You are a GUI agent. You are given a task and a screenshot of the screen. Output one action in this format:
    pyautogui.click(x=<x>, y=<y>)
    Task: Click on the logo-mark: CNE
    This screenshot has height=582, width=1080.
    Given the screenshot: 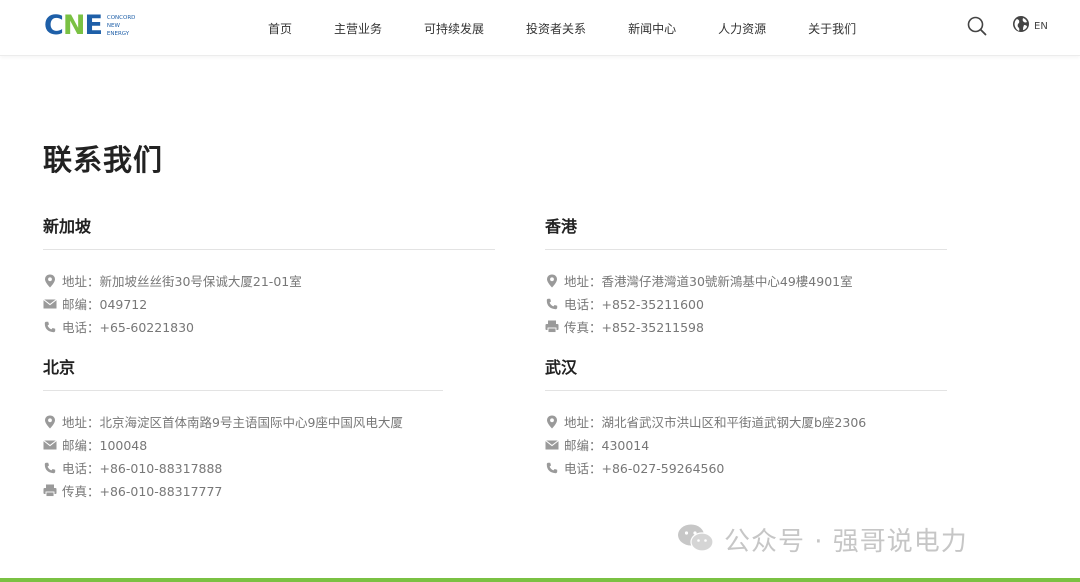 What is the action you would take?
    pyautogui.click(x=73, y=25)
    